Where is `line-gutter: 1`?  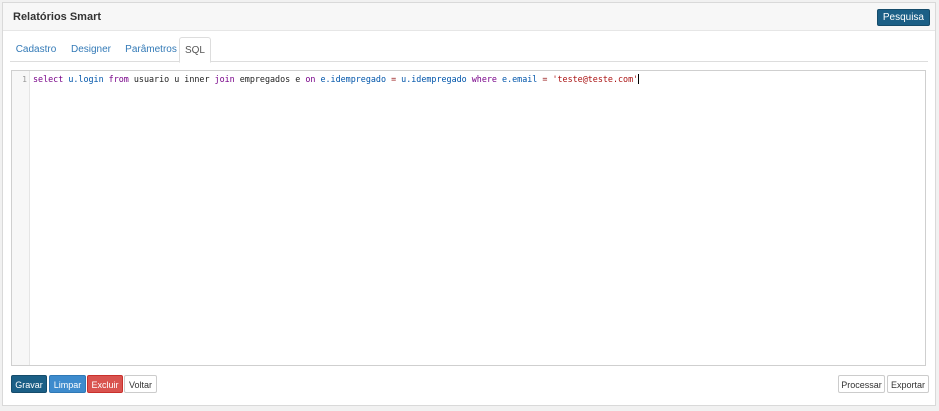
line-gutter: 1 is located at coordinates (21, 218).